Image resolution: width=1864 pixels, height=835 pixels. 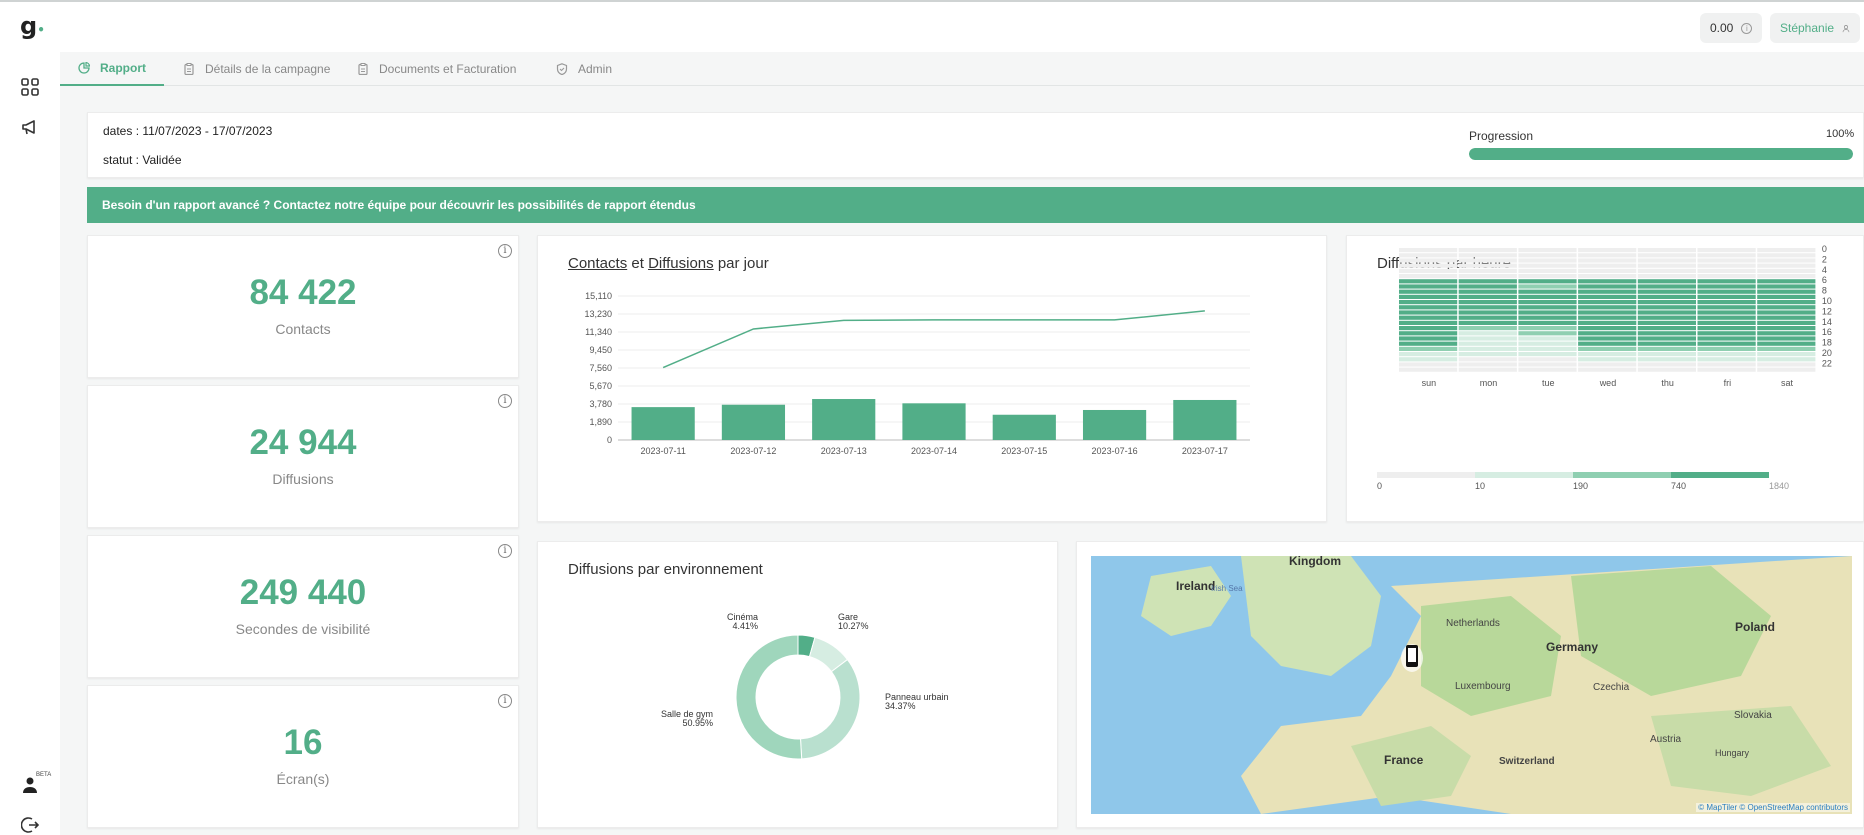 I want to click on y-tick-label: 5,670, so click(x=600, y=386).